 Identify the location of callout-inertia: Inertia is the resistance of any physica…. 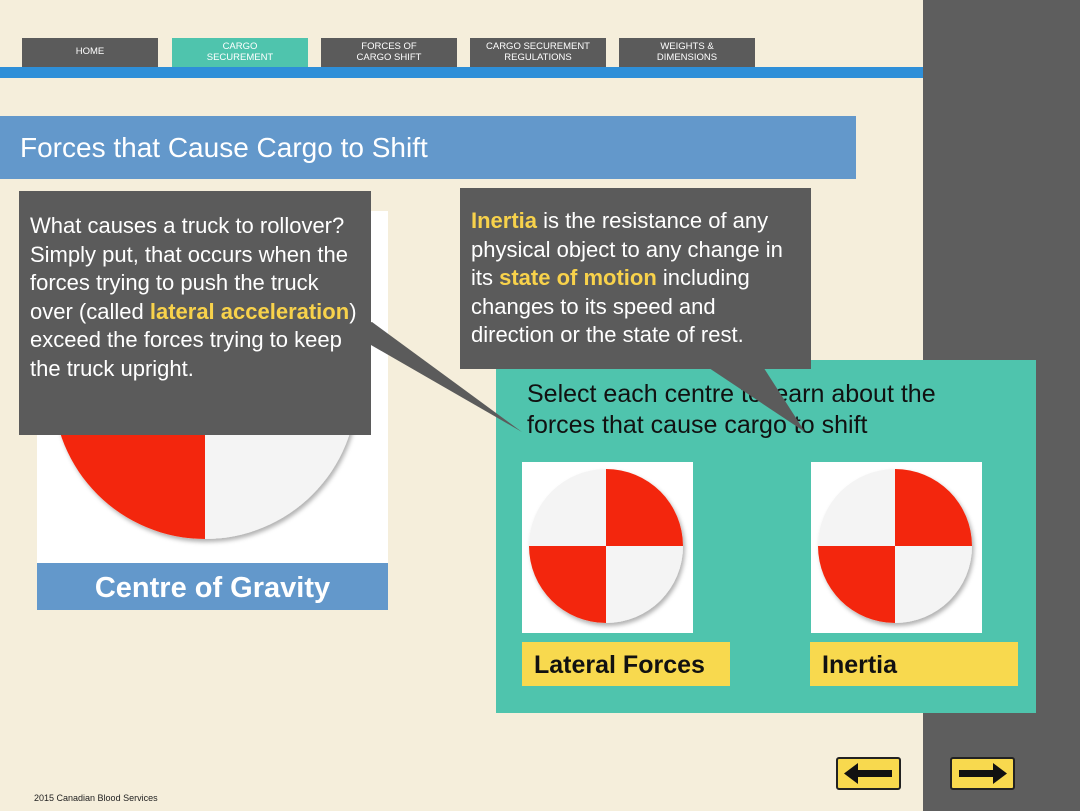
(635, 278).